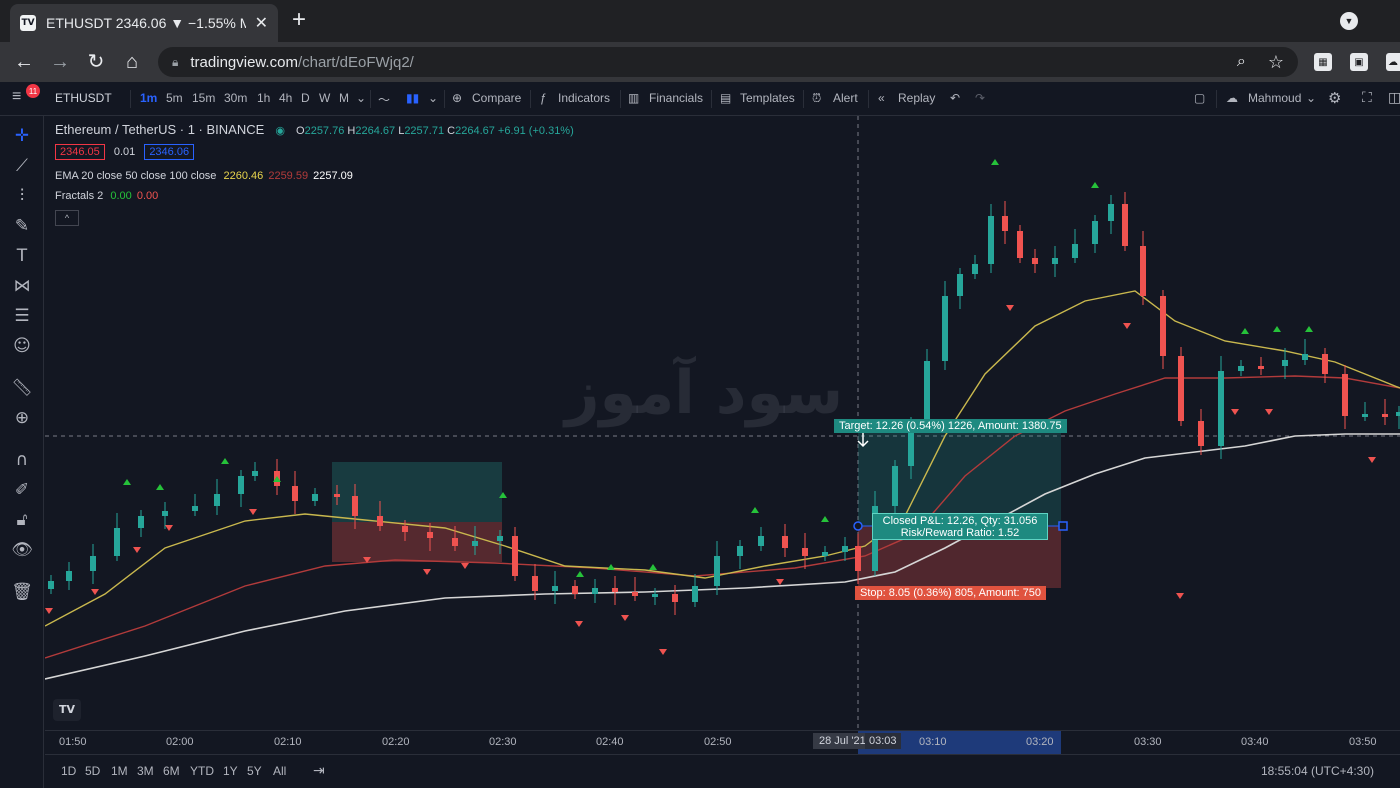  Describe the element at coordinates (955, 98) in the screenshot. I see `undo-icon: ↶` at that location.